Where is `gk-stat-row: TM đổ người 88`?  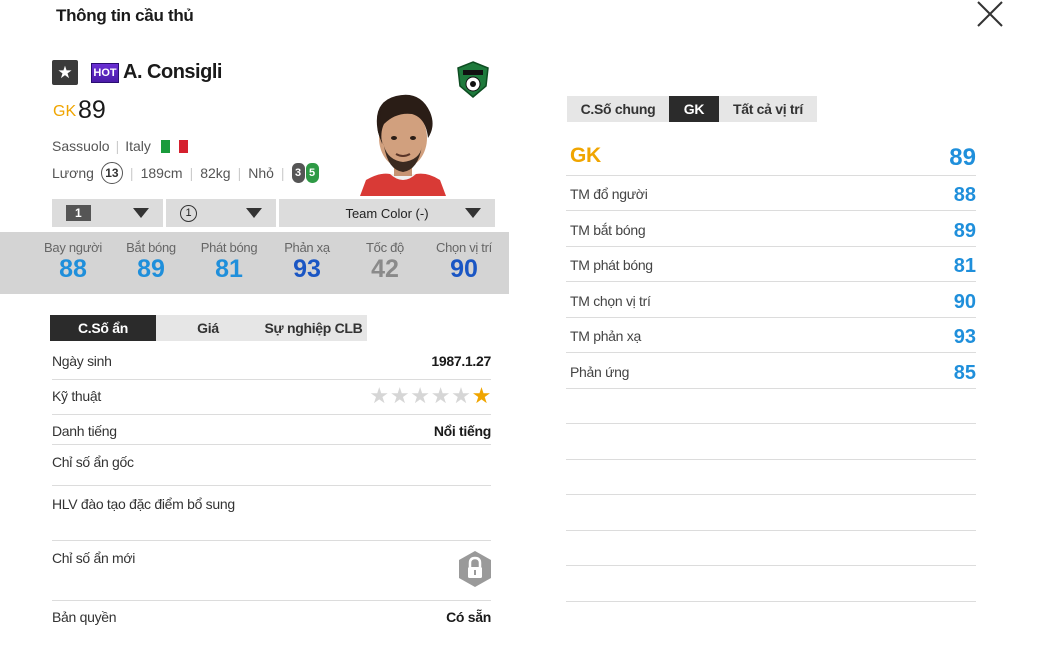 gk-stat-row: TM đổ người 88 is located at coordinates (771, 196).